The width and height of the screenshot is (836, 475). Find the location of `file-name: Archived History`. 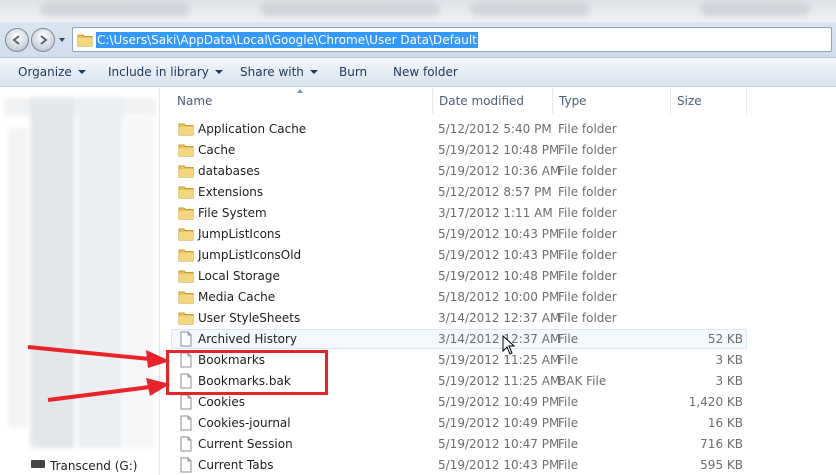

file-name: Archived History is located at coordinates (248, 339).